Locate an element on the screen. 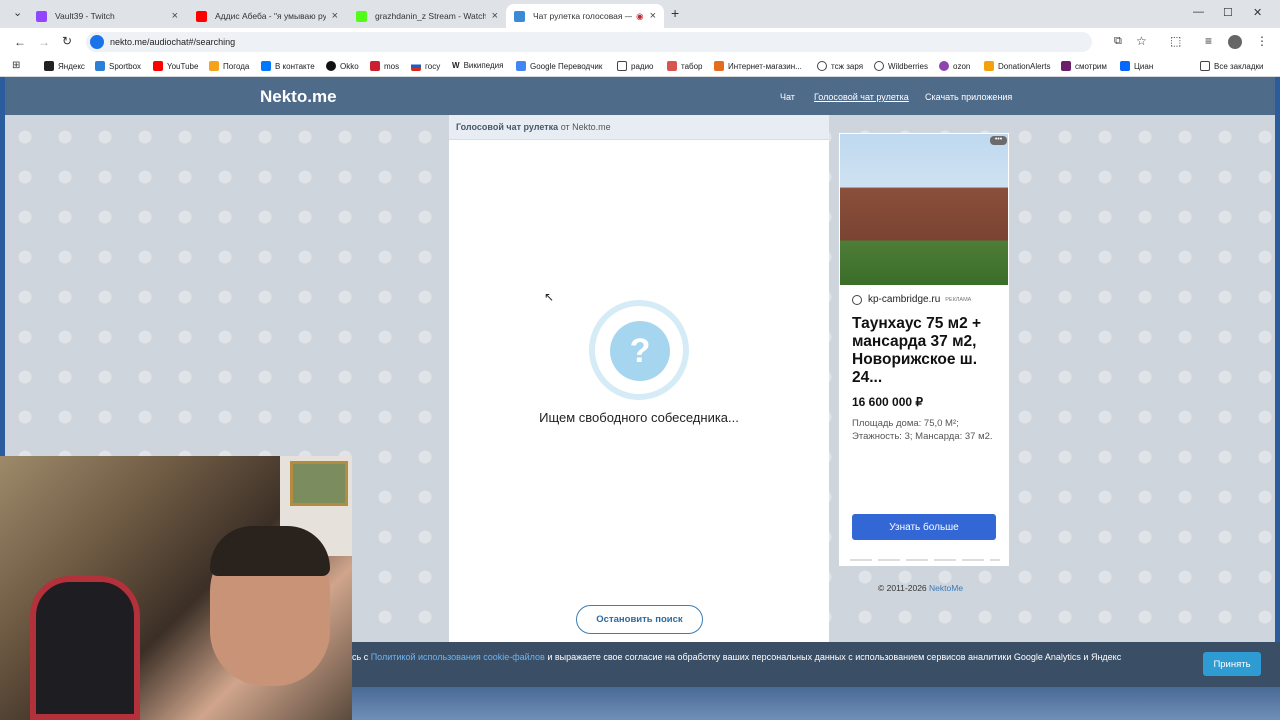  copyright: © 2011-2026 NektoMe is located at coordinates (920, 588).